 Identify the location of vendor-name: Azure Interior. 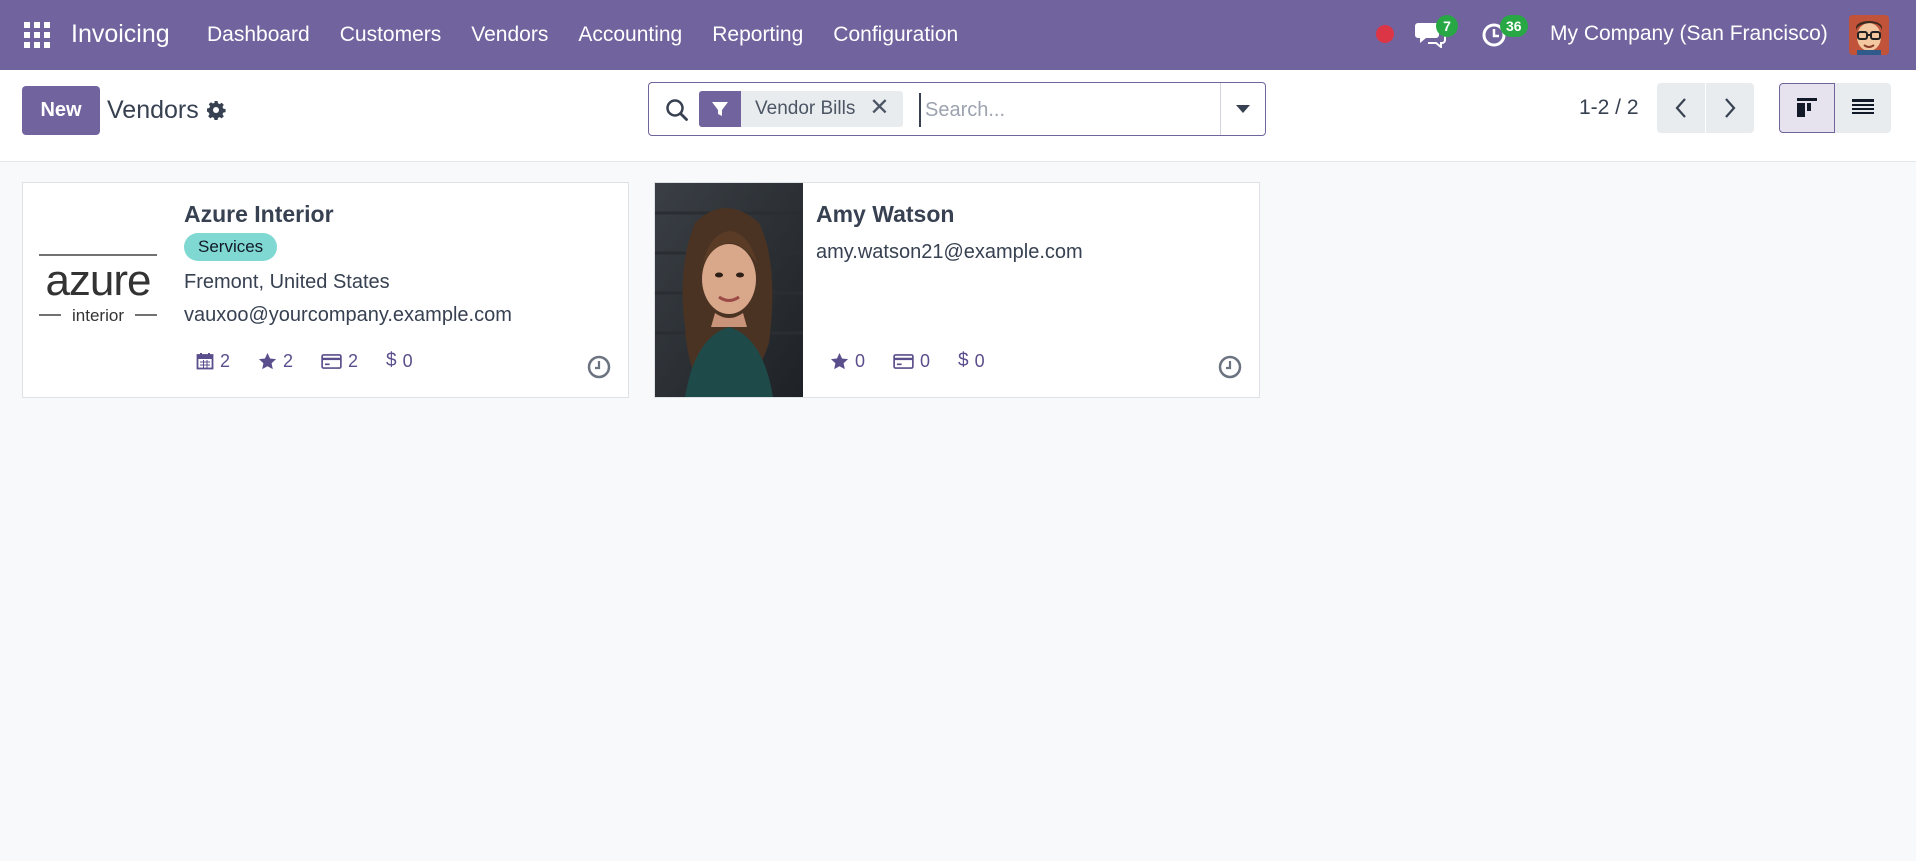
(259, 214).